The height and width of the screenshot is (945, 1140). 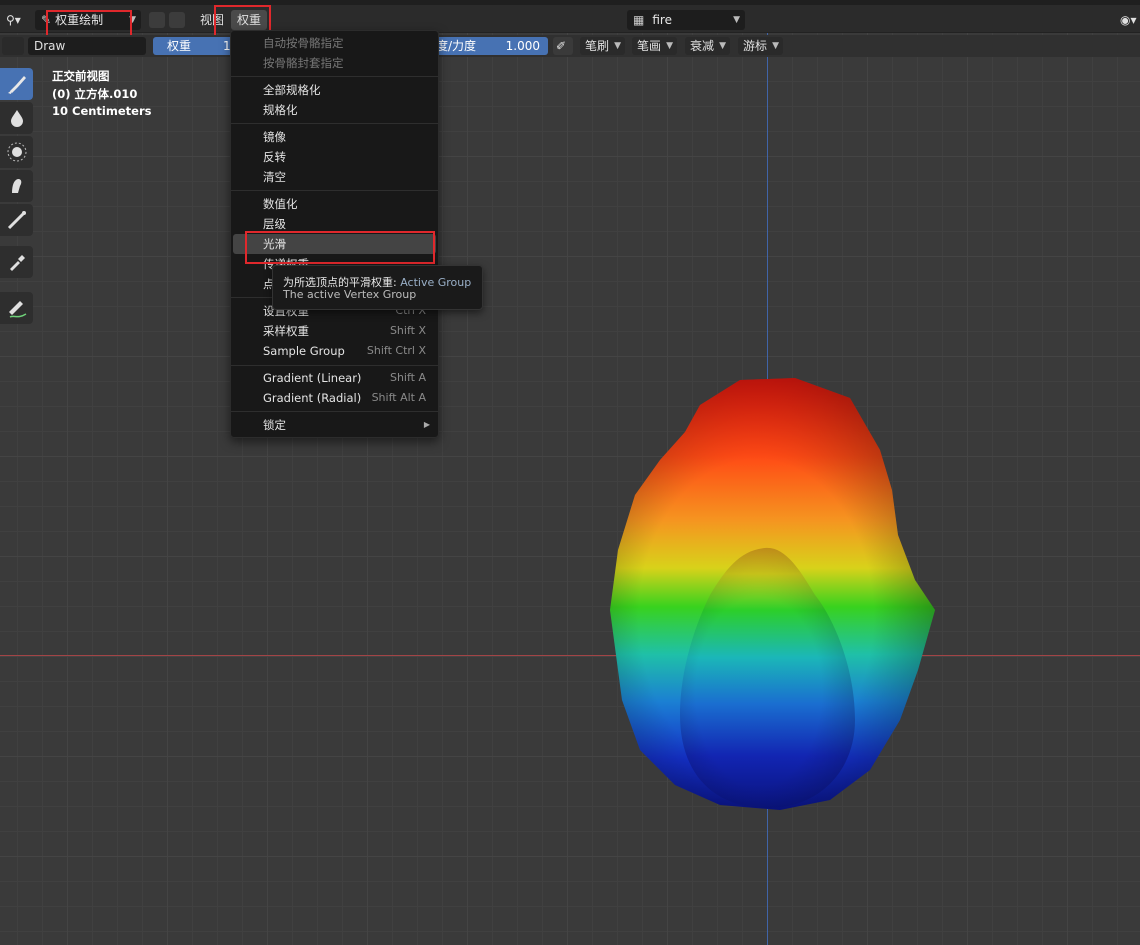 I want to click on mask-face-icon, so click(x=157, y=20).